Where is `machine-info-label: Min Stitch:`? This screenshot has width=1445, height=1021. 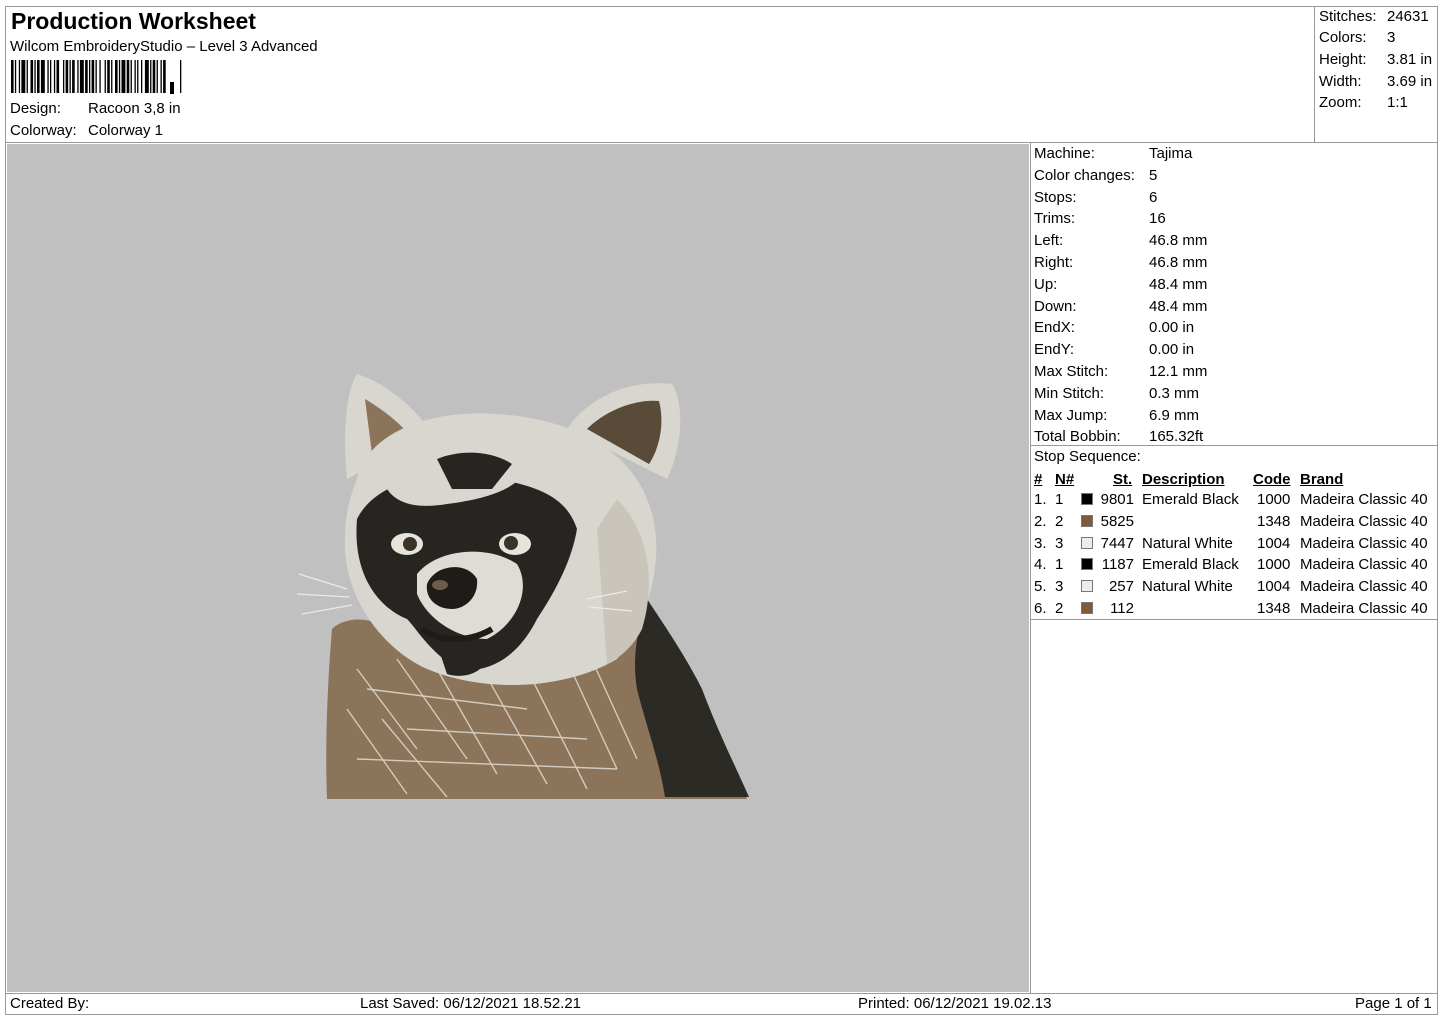 machine-info-label: Min Stitch: is located at coordinates (1069, 393).